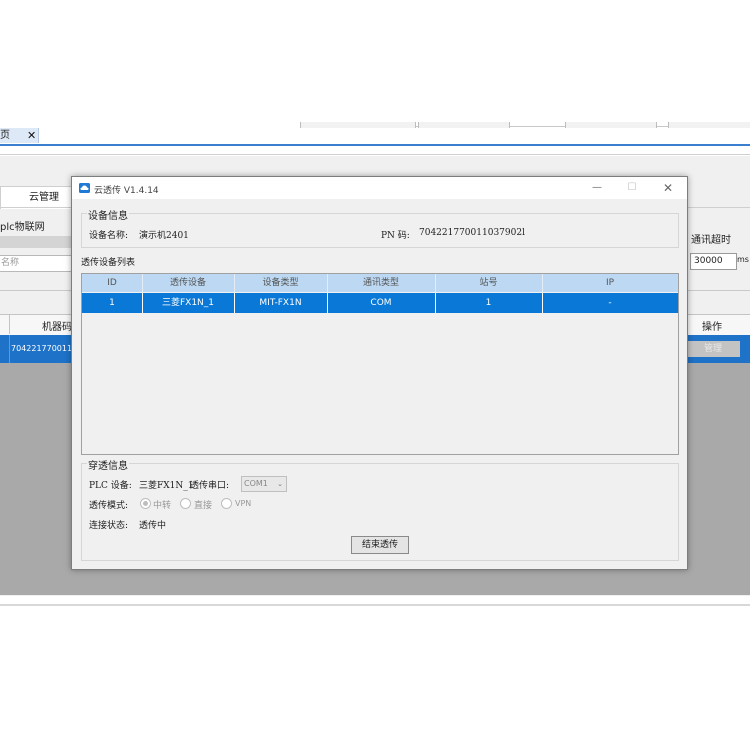  What do you see at coordinates (84, 188) in the screenshot?
I see `cloud-icon` at bounding box center [84, 188].